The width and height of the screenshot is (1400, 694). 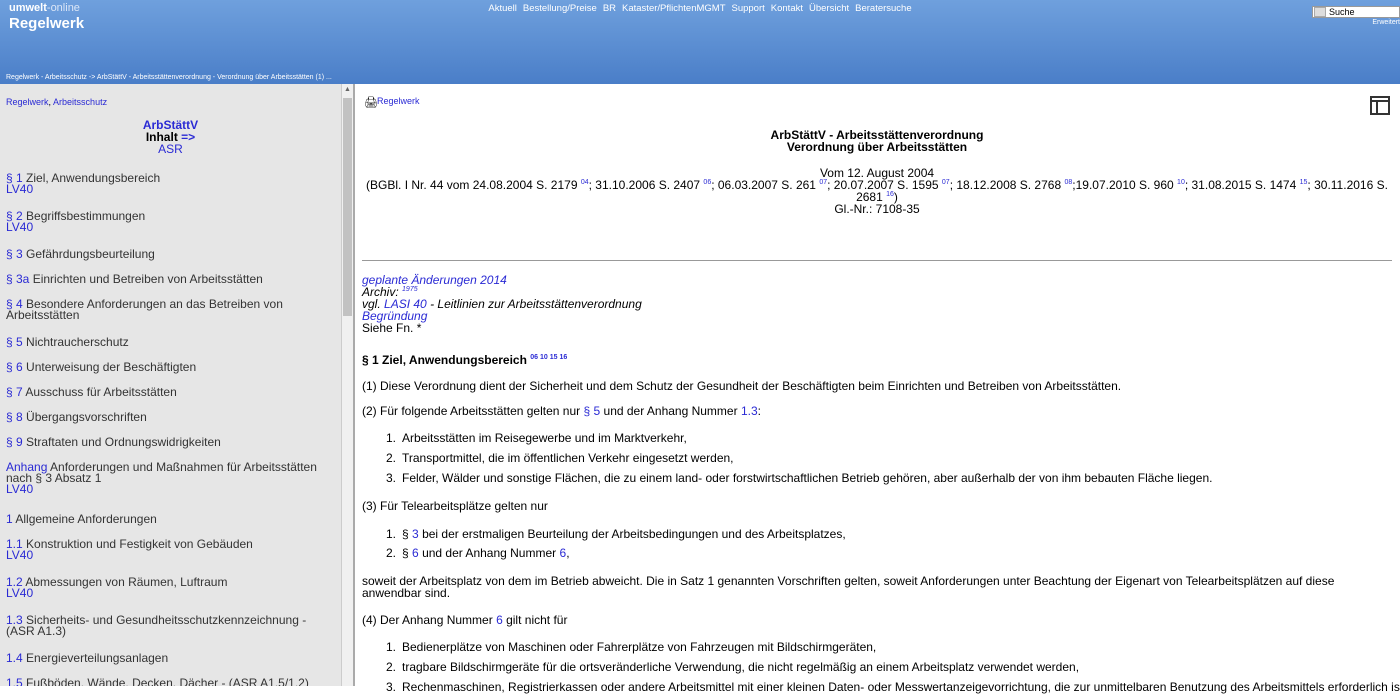 I want to click on sidebar-header: ArbStättV Inhalt => ASR, so click(x=170, y=137).